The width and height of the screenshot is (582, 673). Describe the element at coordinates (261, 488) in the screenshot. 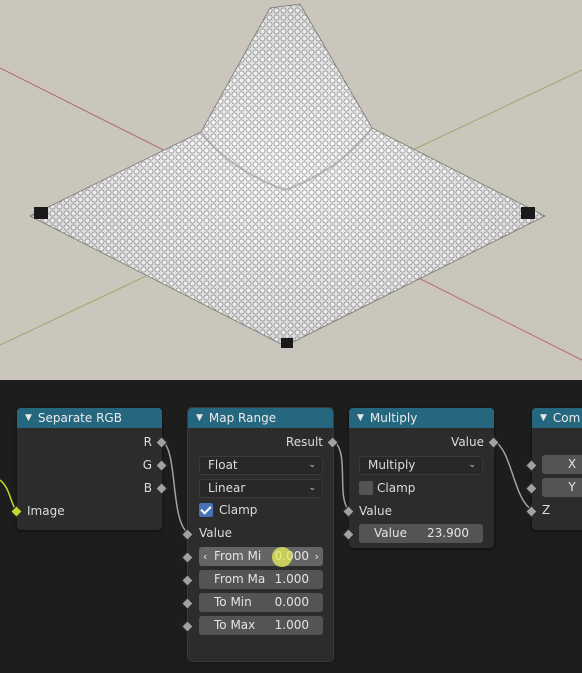

I see `interpolation-dropdown: Linear ⌄` at that location.